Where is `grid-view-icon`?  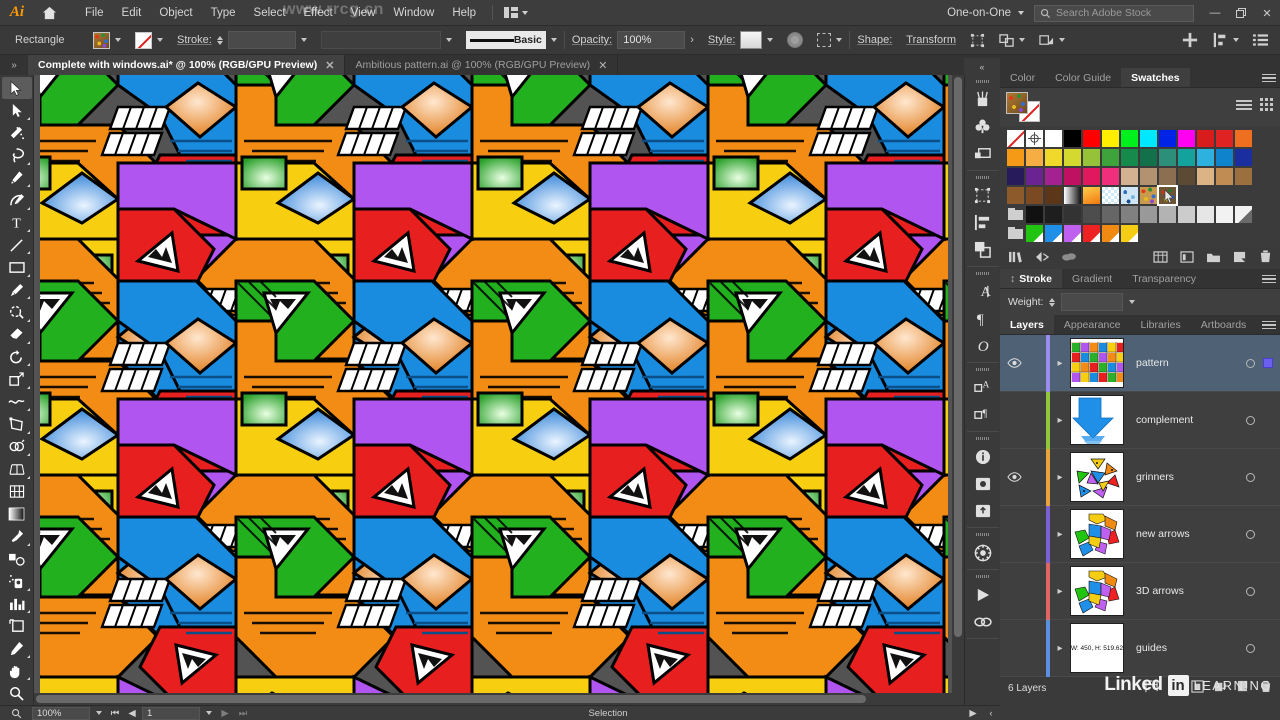
grid-view-icon is located at coordinates (1266, 105).